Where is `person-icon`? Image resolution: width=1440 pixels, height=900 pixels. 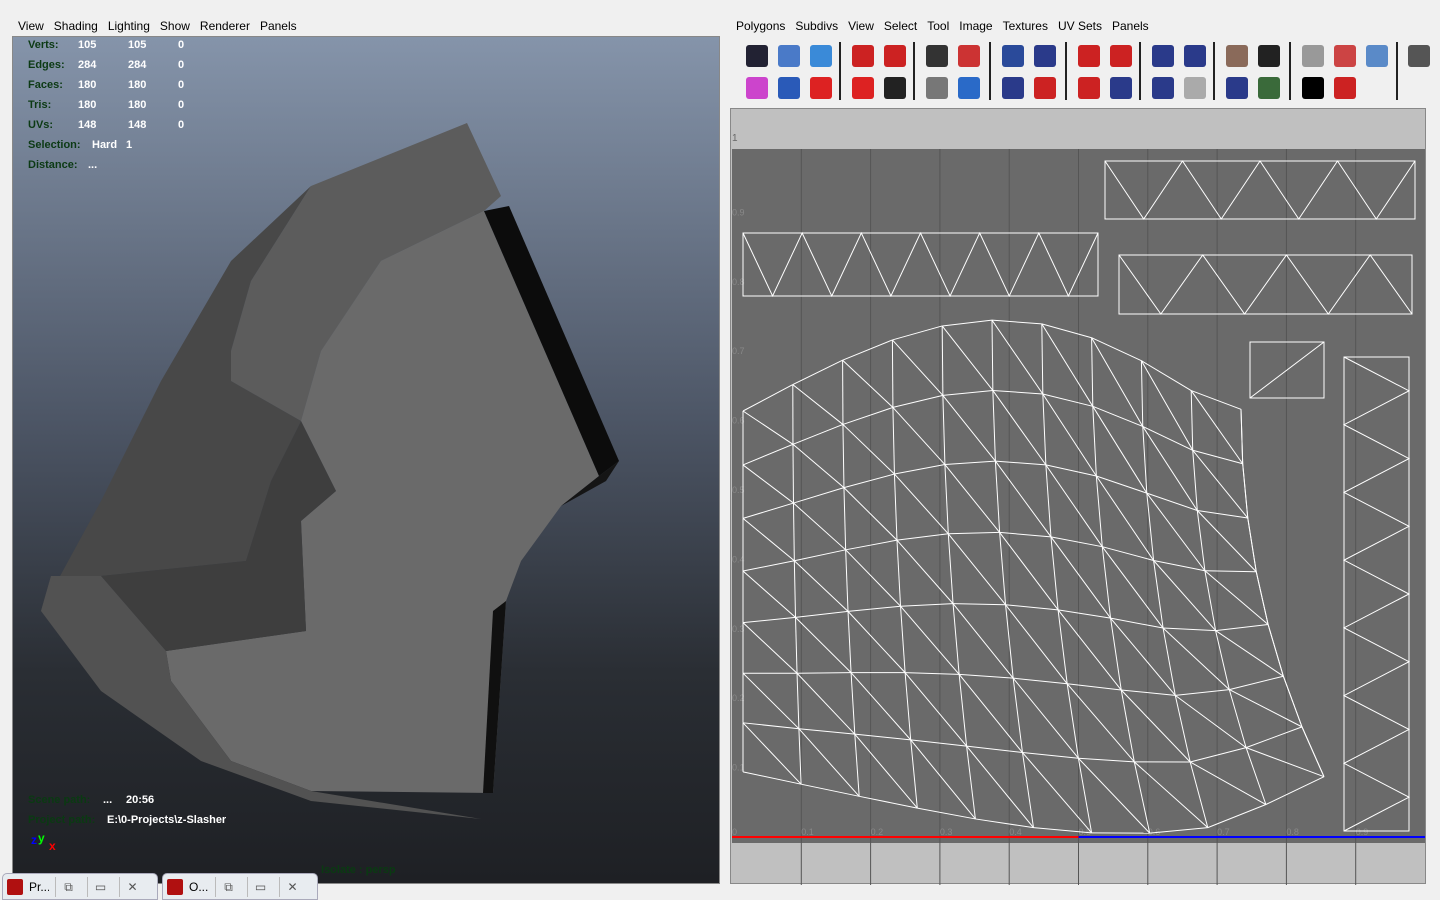 person-icon is located at coordinates (1419, 56).